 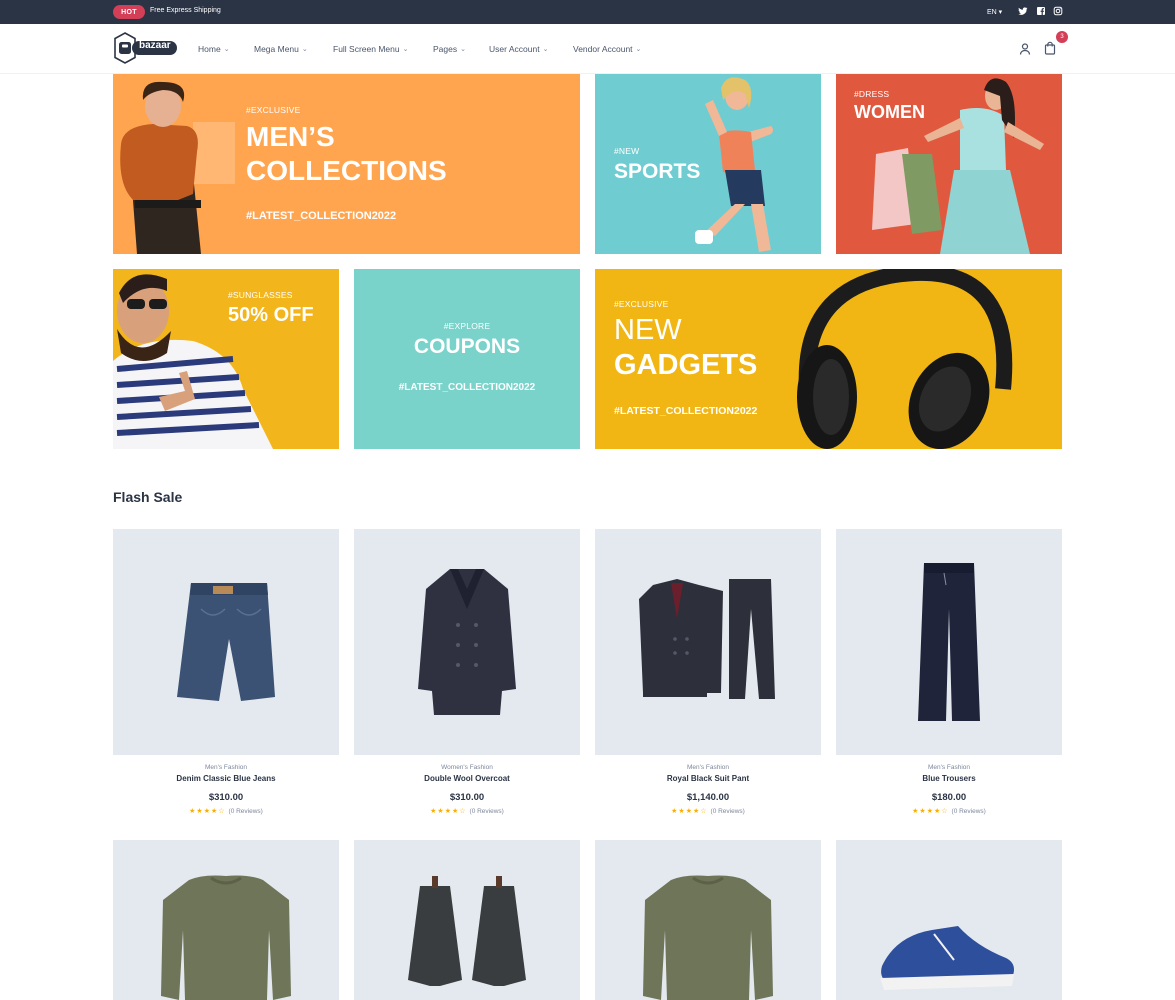 I want to click on nav-full-screen-menu: Full Screen Menu ⌄, so click(x=371, y=49).